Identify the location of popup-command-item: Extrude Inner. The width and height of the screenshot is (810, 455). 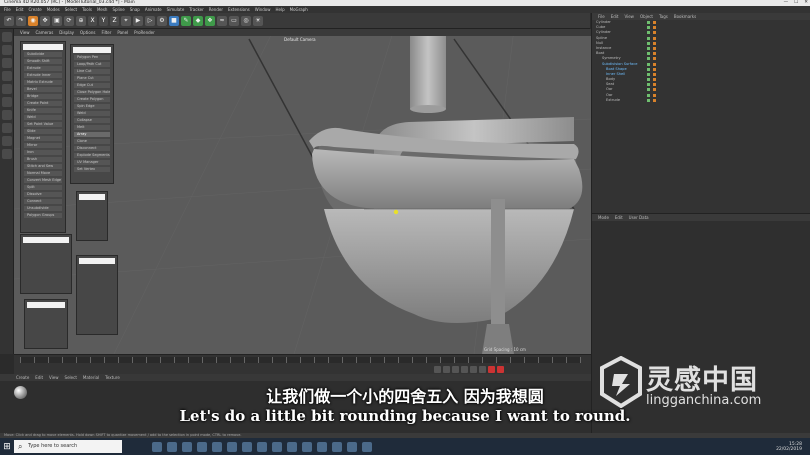
(43, 75).